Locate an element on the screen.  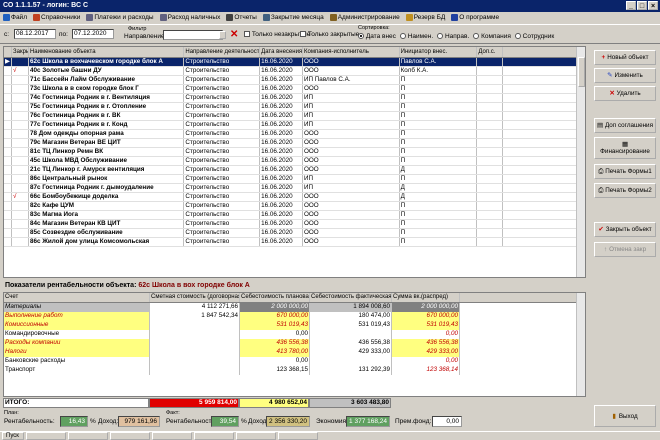
sort-radio-0: Дата внес is located at coordinates (377, 36).